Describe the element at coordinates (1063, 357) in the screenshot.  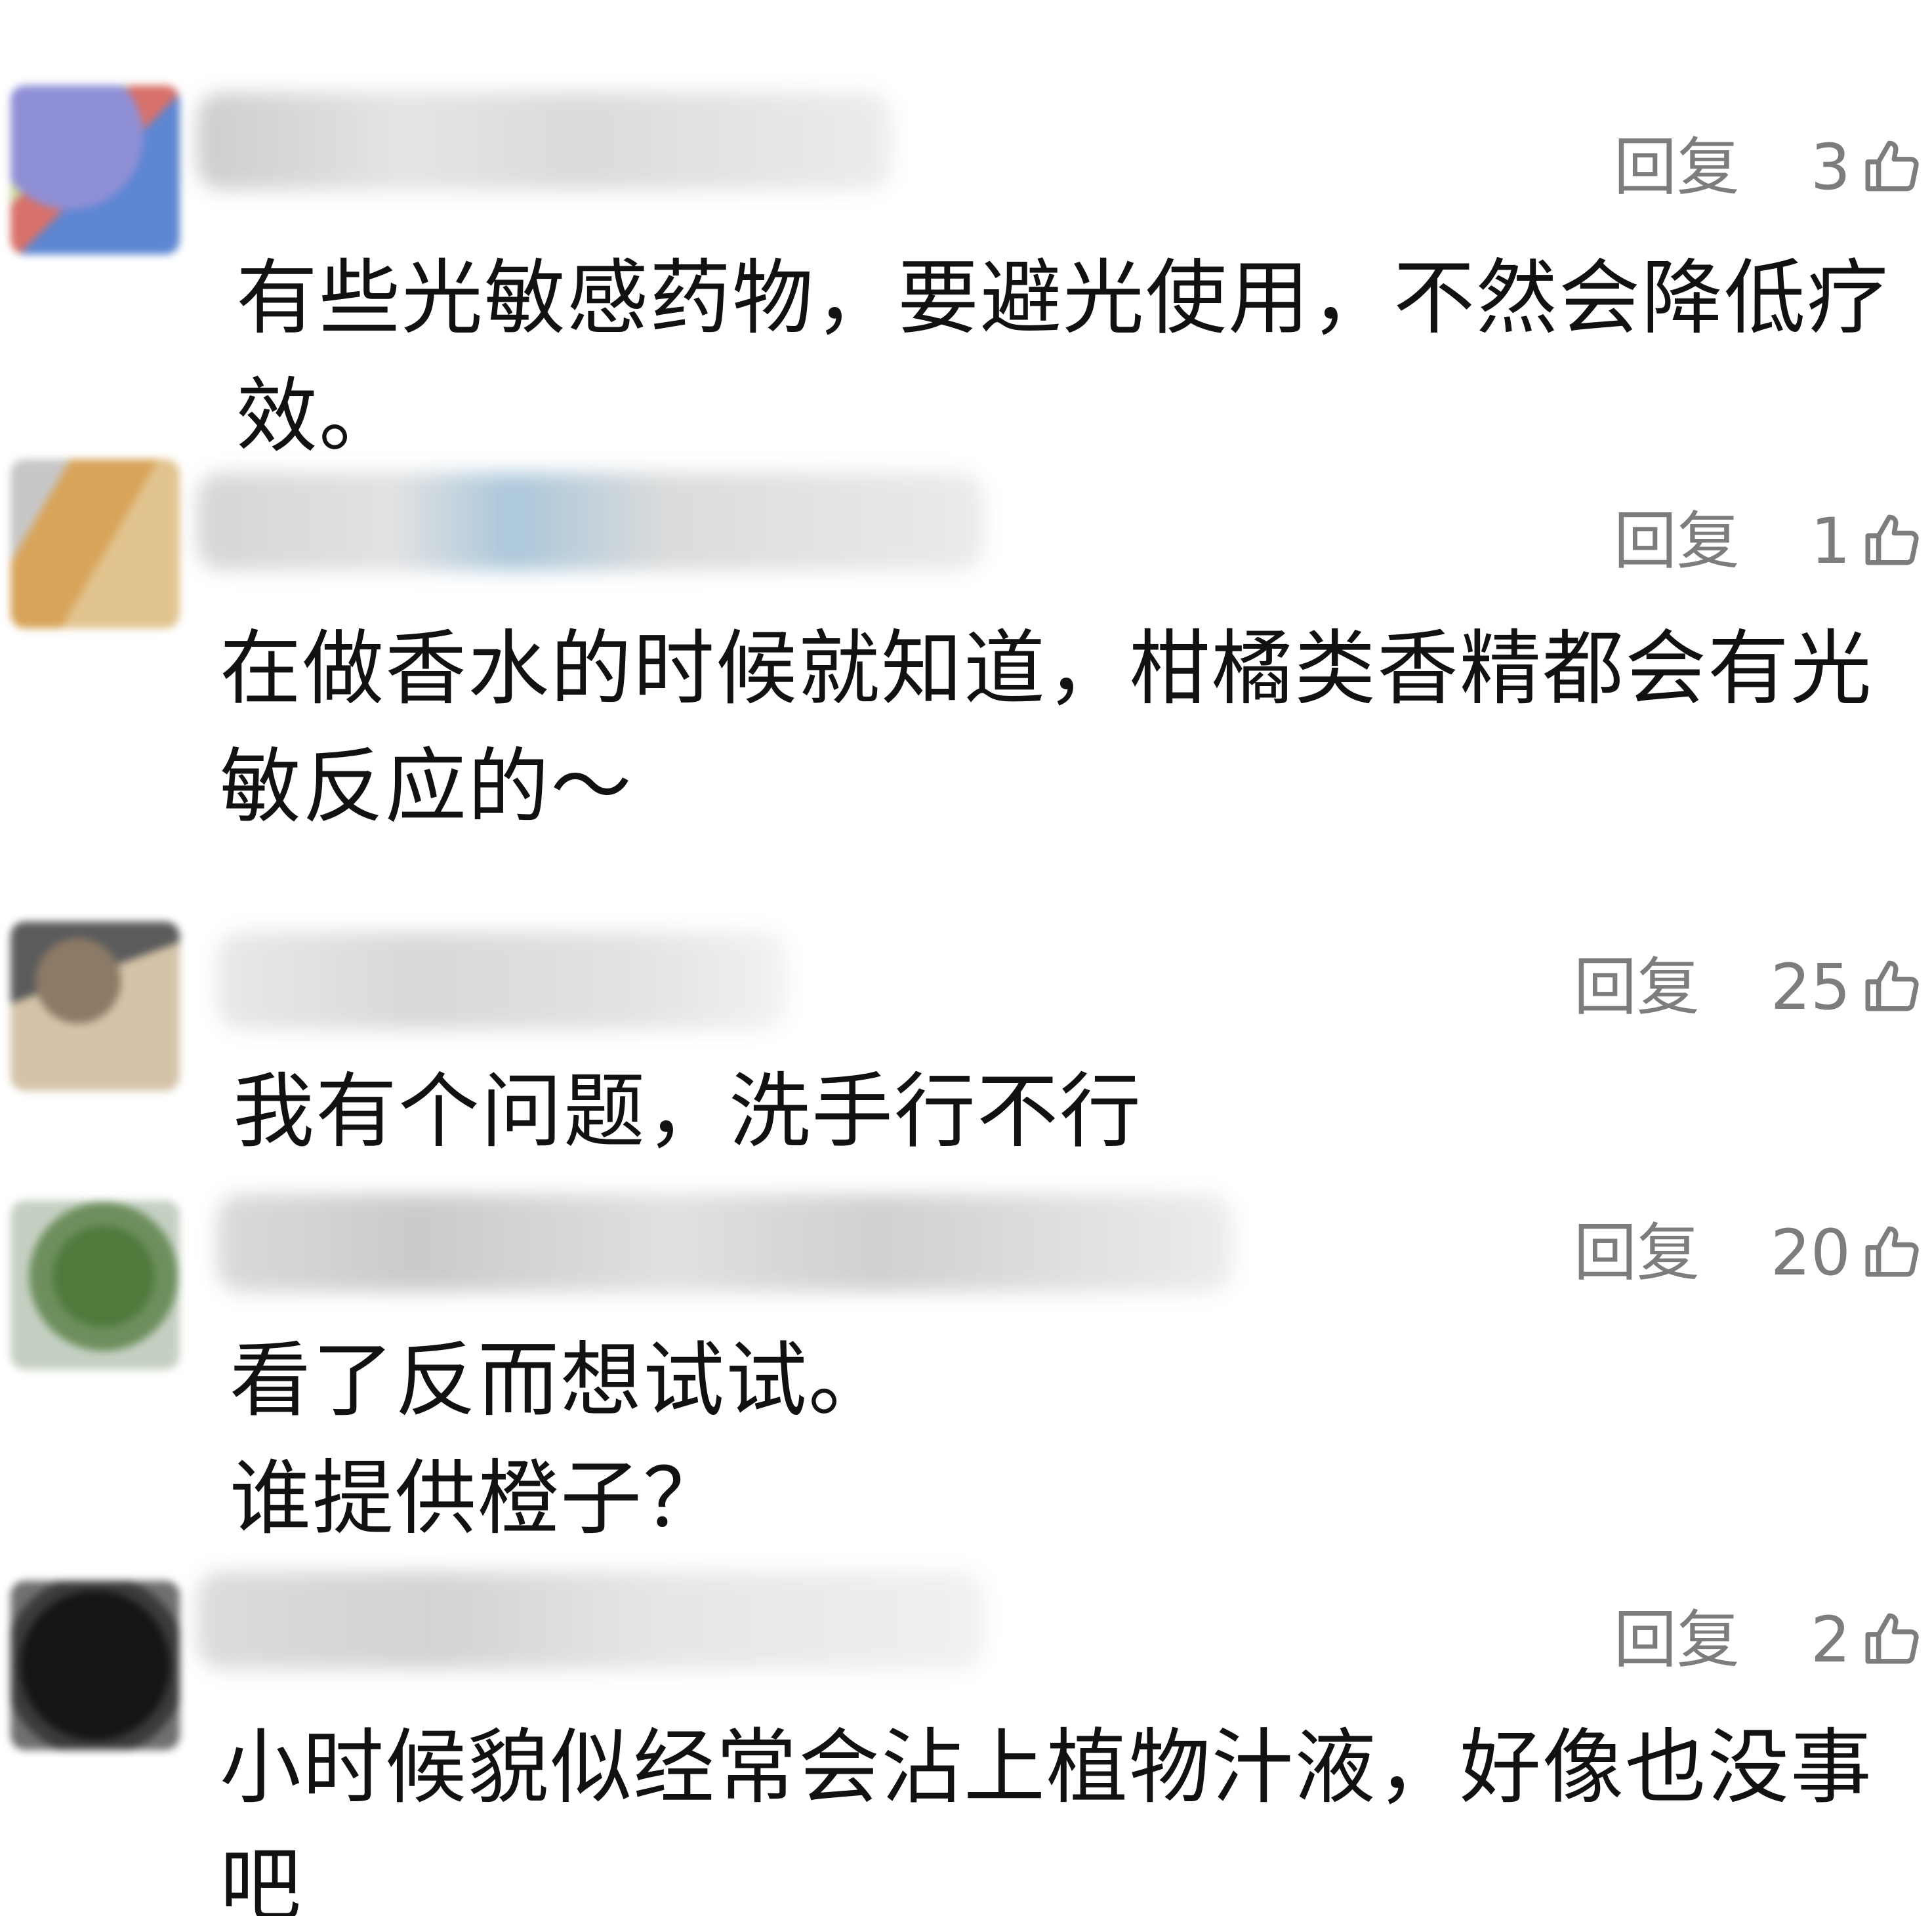
I see `comment-text: 有些光敏感药物，要避光使用，不然会降低疗效。` at that location.